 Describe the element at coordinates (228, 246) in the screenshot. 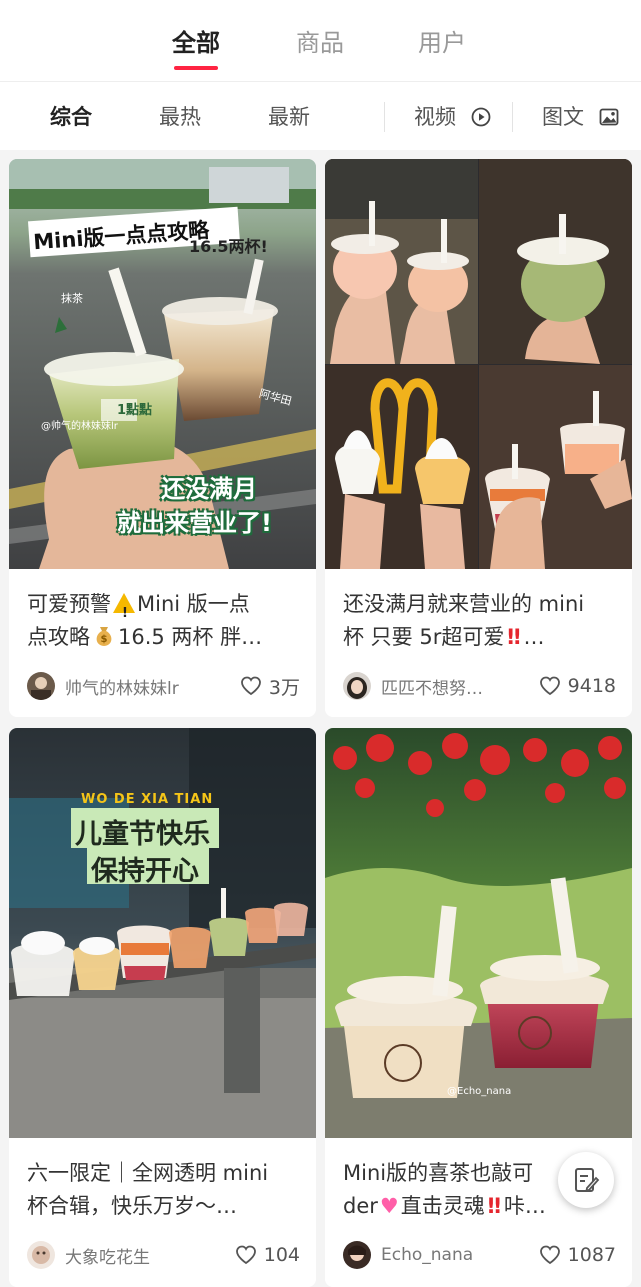

I see `cover-price: 16.5两杯!` at that location.